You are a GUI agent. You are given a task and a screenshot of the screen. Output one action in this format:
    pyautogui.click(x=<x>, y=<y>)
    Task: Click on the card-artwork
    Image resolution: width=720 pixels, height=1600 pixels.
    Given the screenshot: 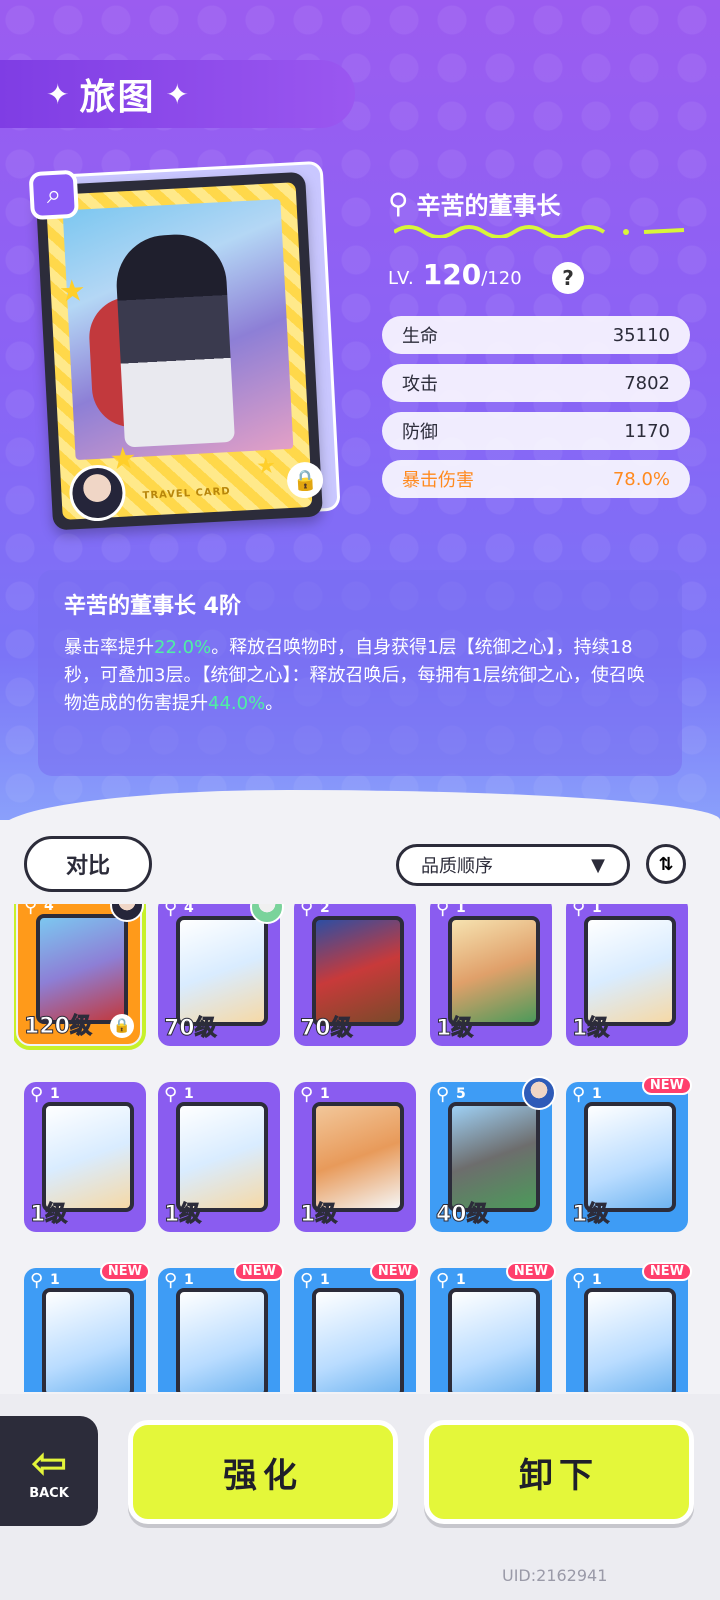 What is the action you would take?
    pyautogui.click(x=178, y=330)
    